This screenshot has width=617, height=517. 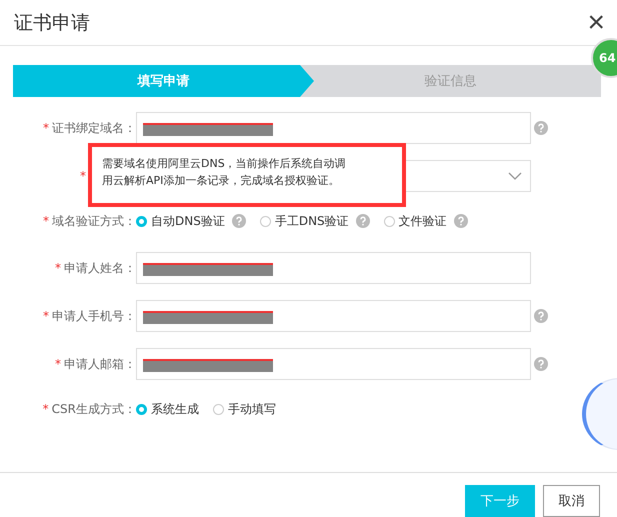 I want to click on option-label: 文件验证, so click(x=422, y=221).